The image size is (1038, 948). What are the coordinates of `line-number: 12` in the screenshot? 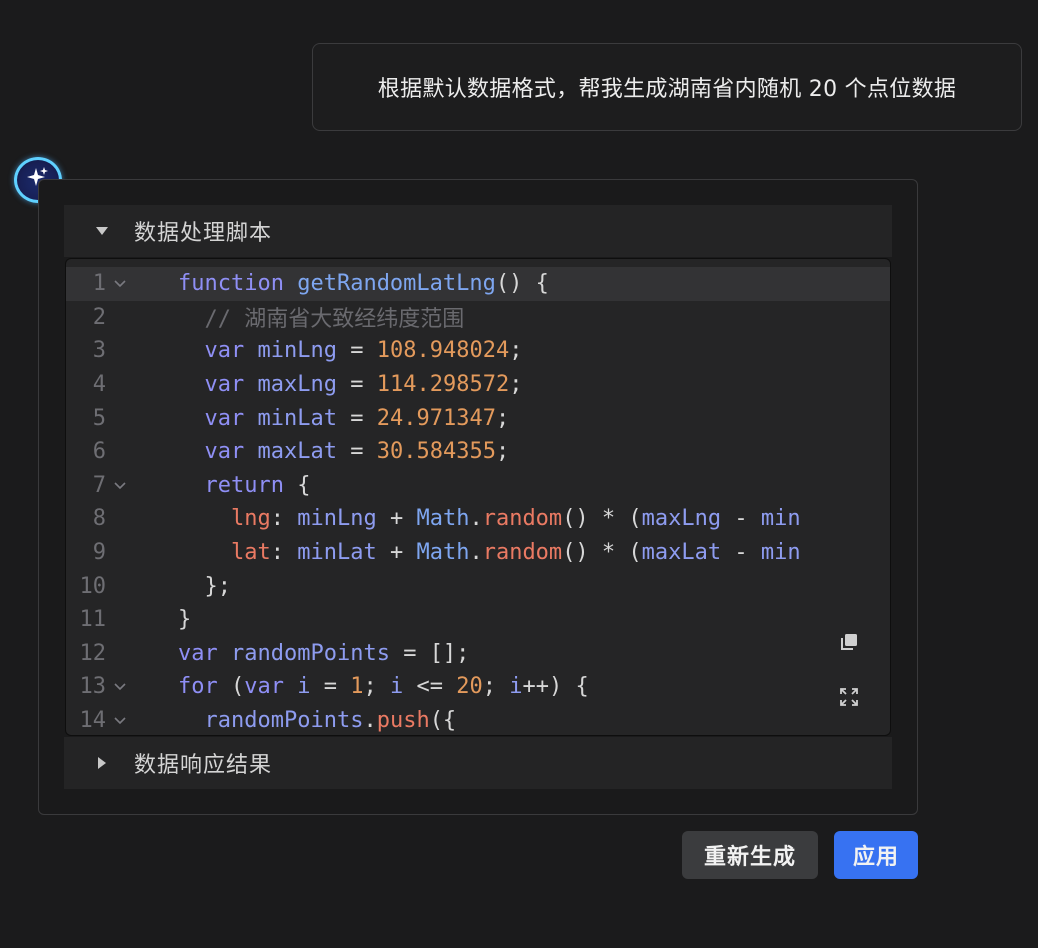 It's located at (93, 653).